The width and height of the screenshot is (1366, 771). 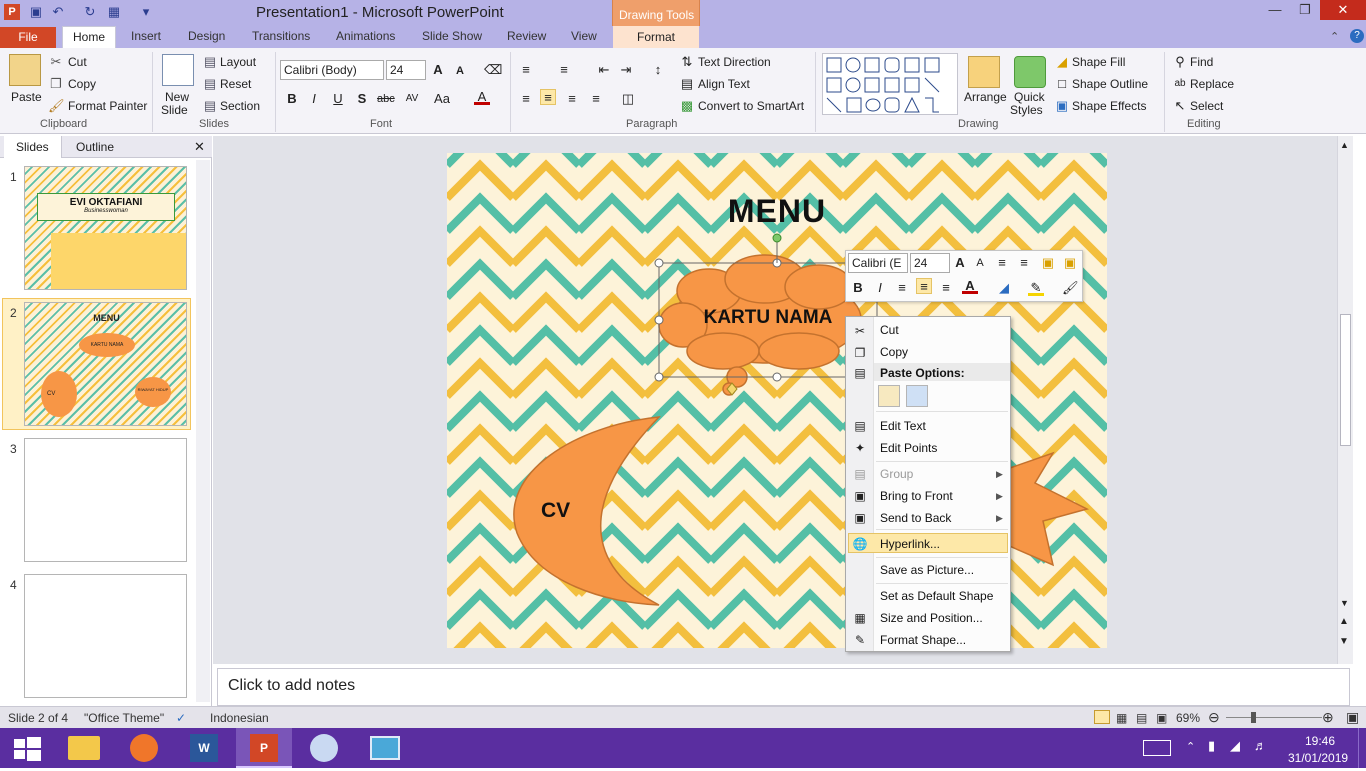 I want to click on section-button: Section, so click(x=240, y=106).